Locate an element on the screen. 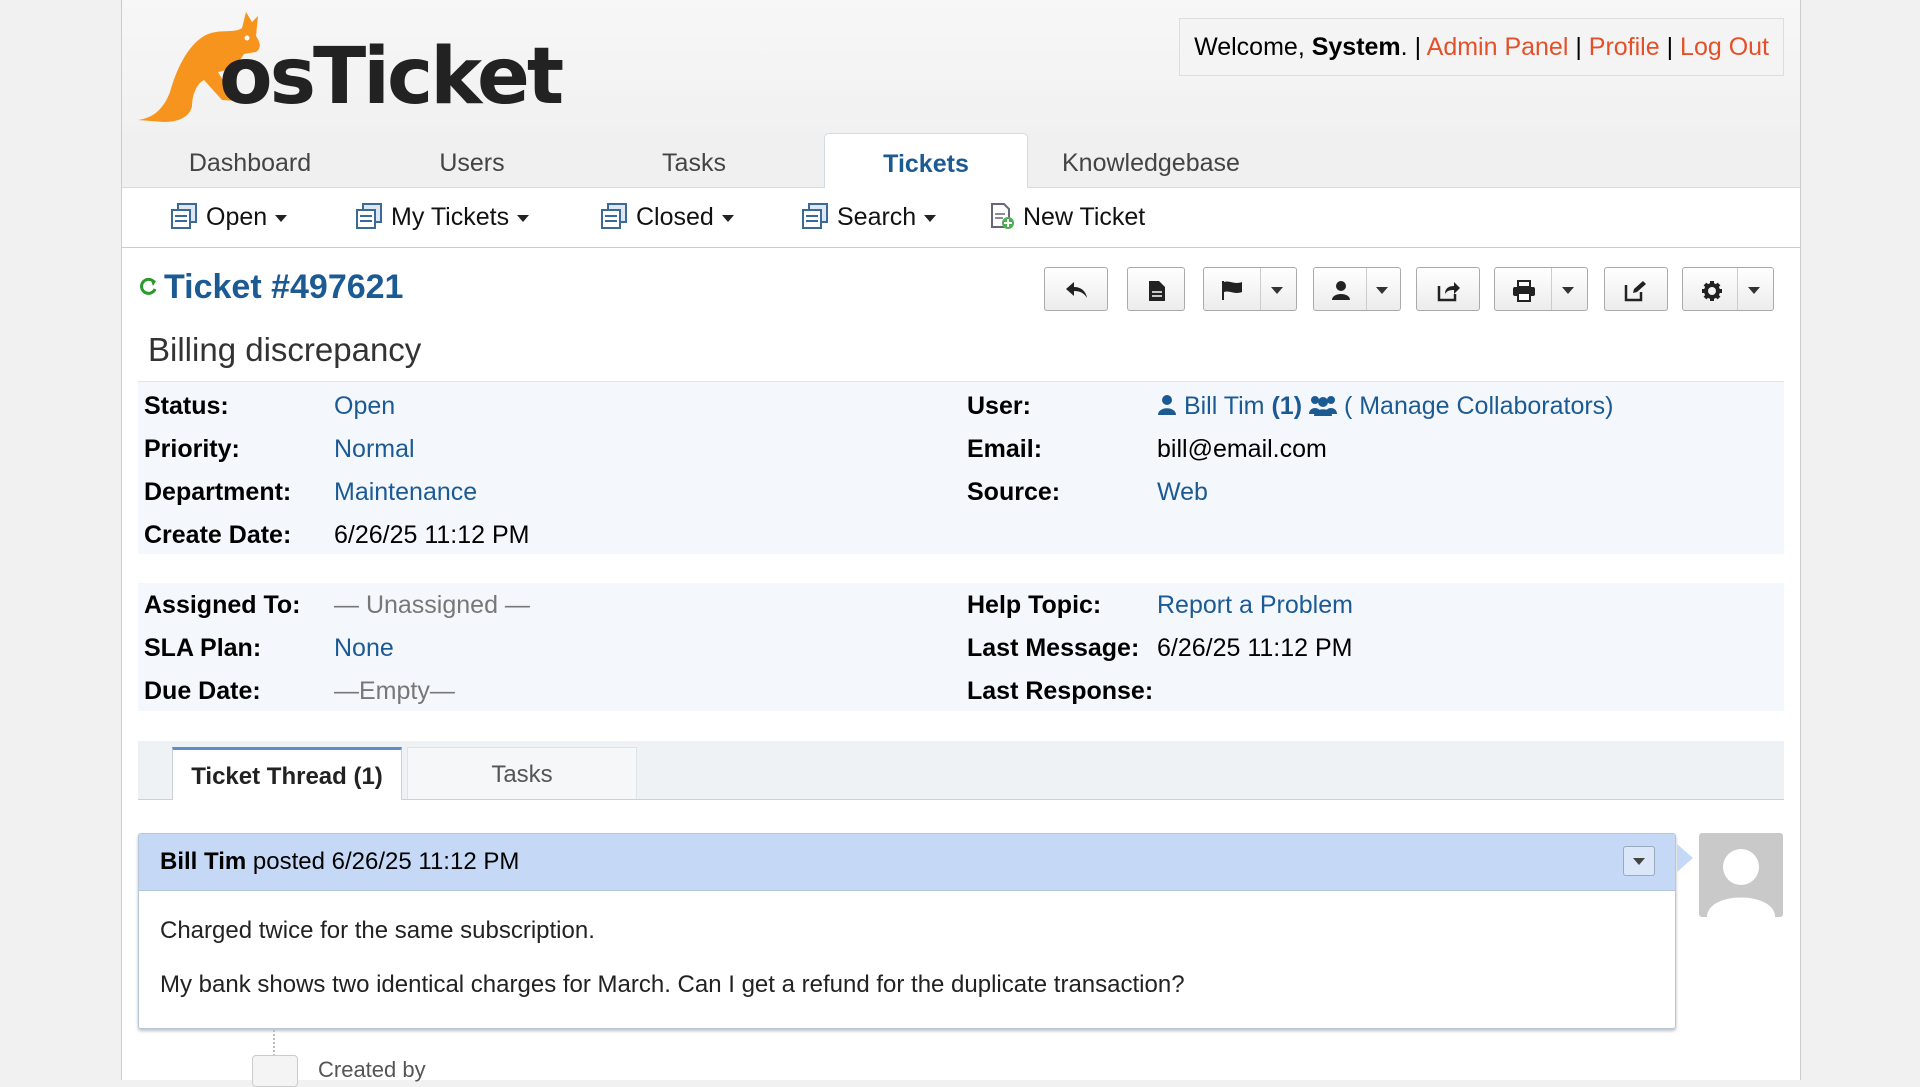 The image size is (1920, 1087). thread-event: Created by is located at coordinates (339, 1071).